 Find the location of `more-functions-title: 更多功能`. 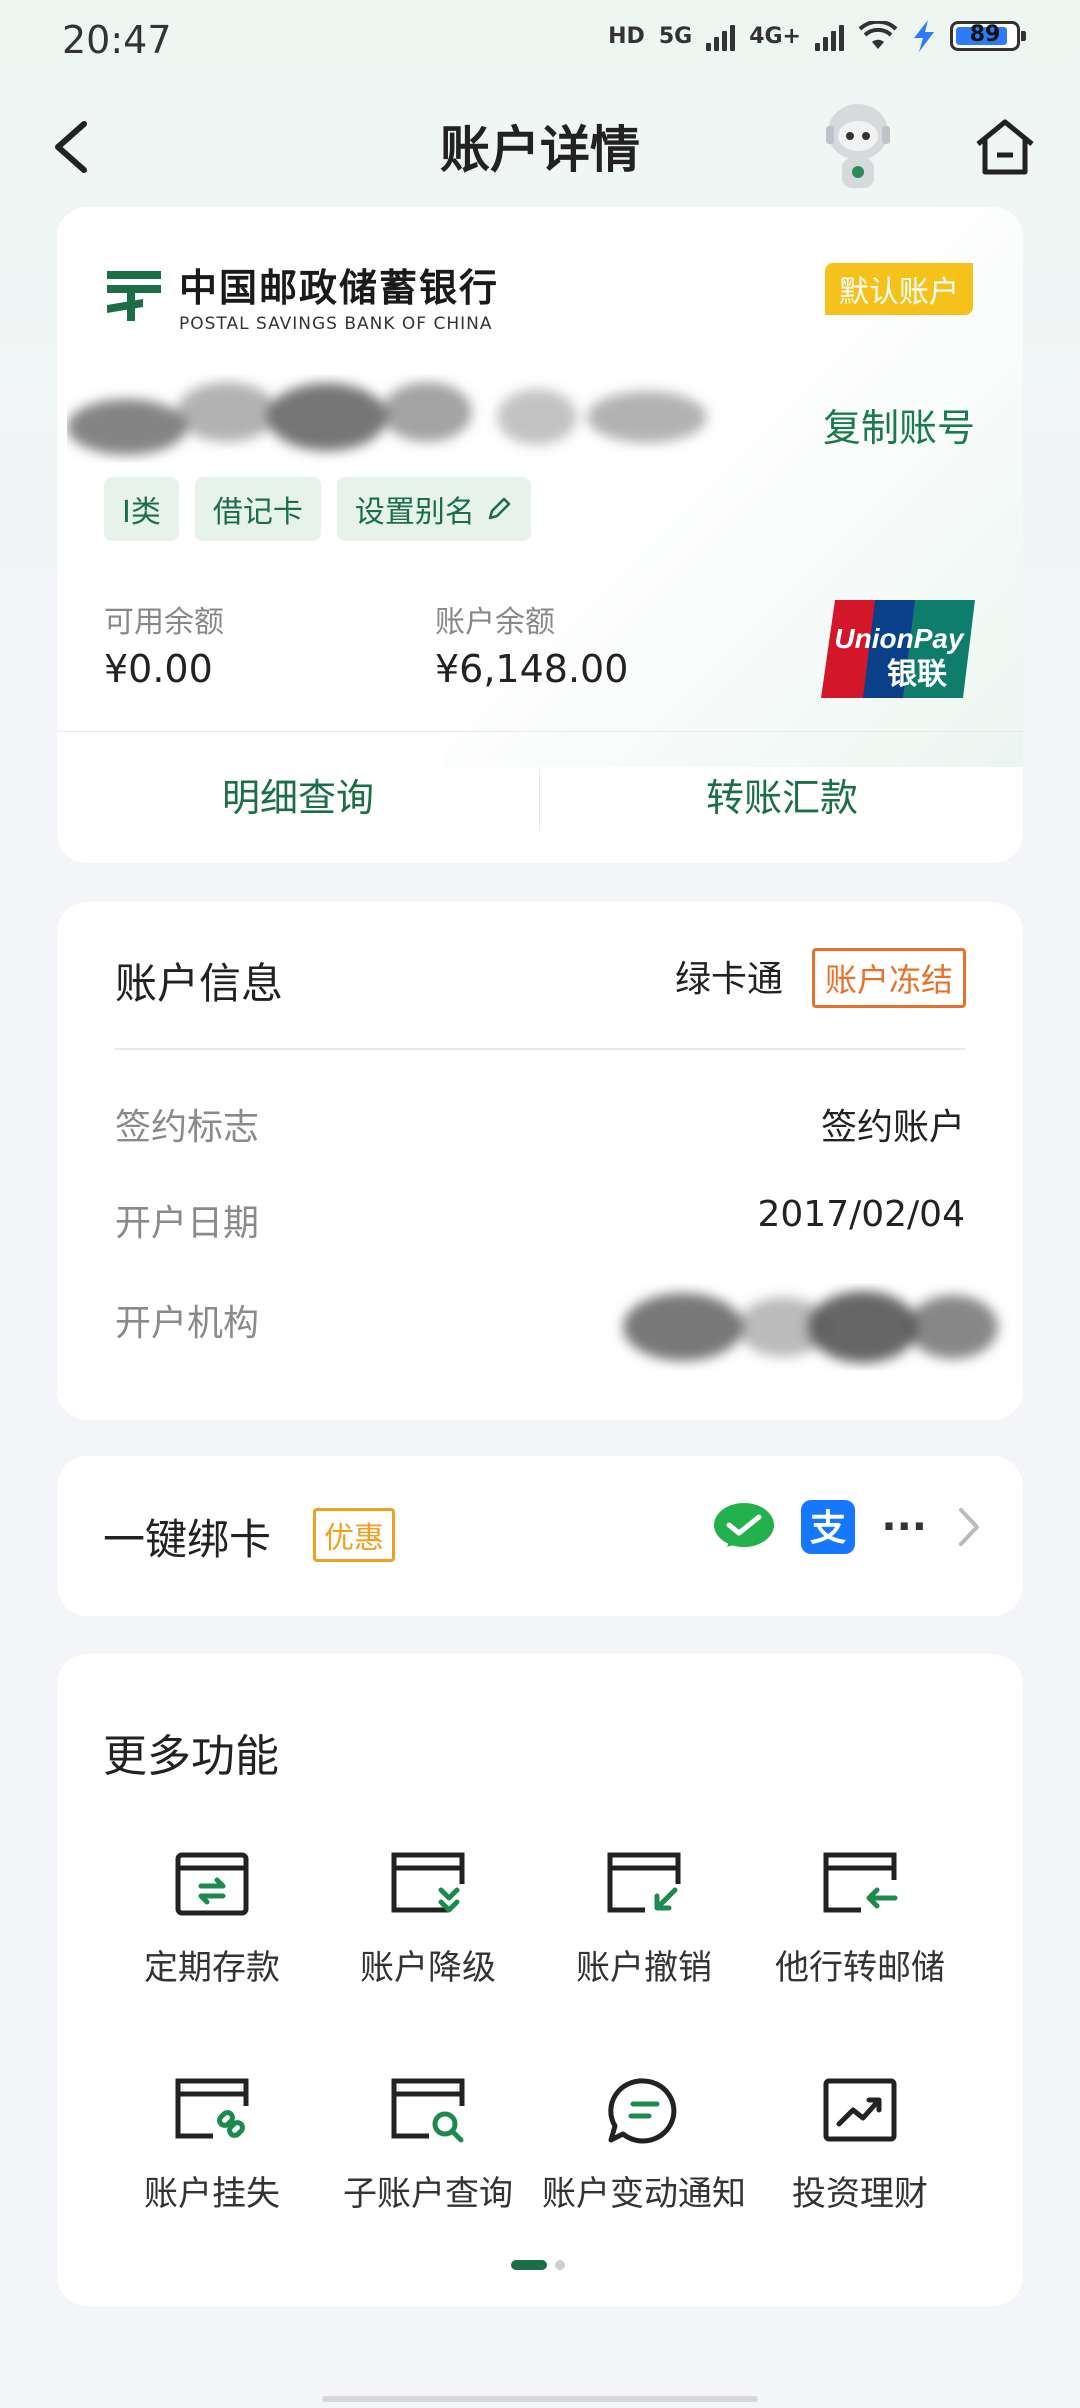

more-functions-title: 更多功能 is located at coordinates (191, 1756).